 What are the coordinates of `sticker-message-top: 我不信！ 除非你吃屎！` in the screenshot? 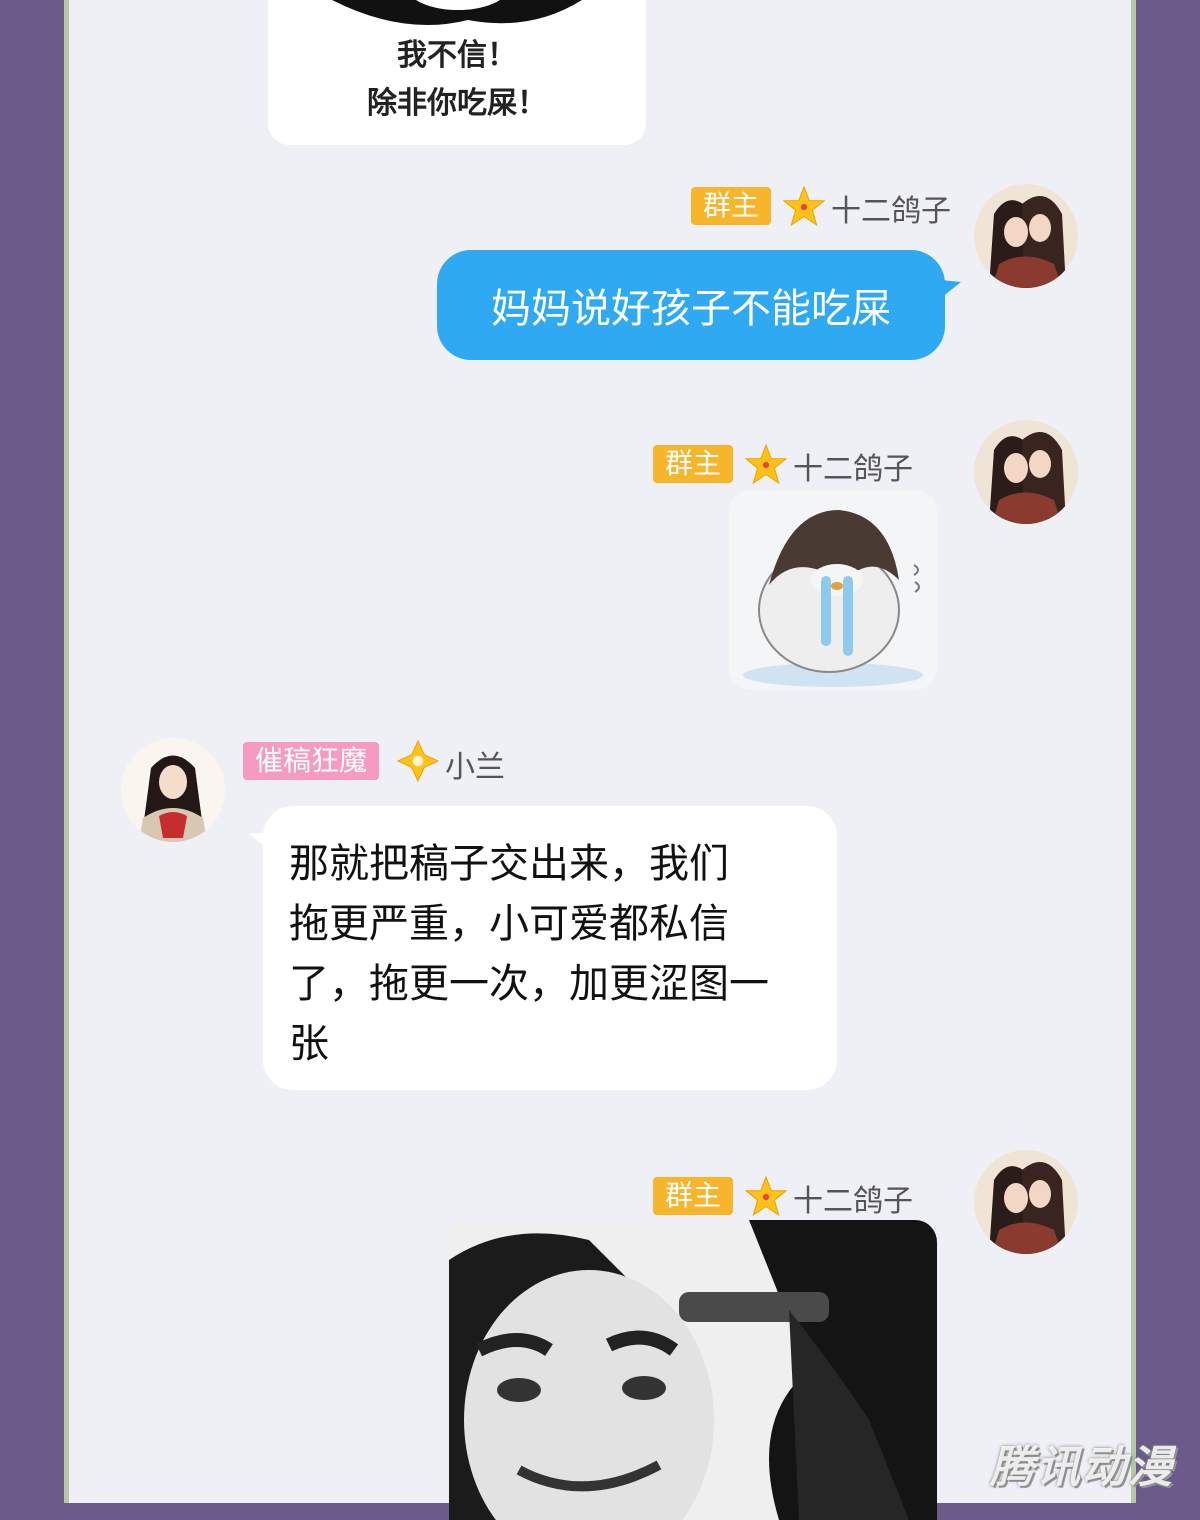 It's located at (457, 72).